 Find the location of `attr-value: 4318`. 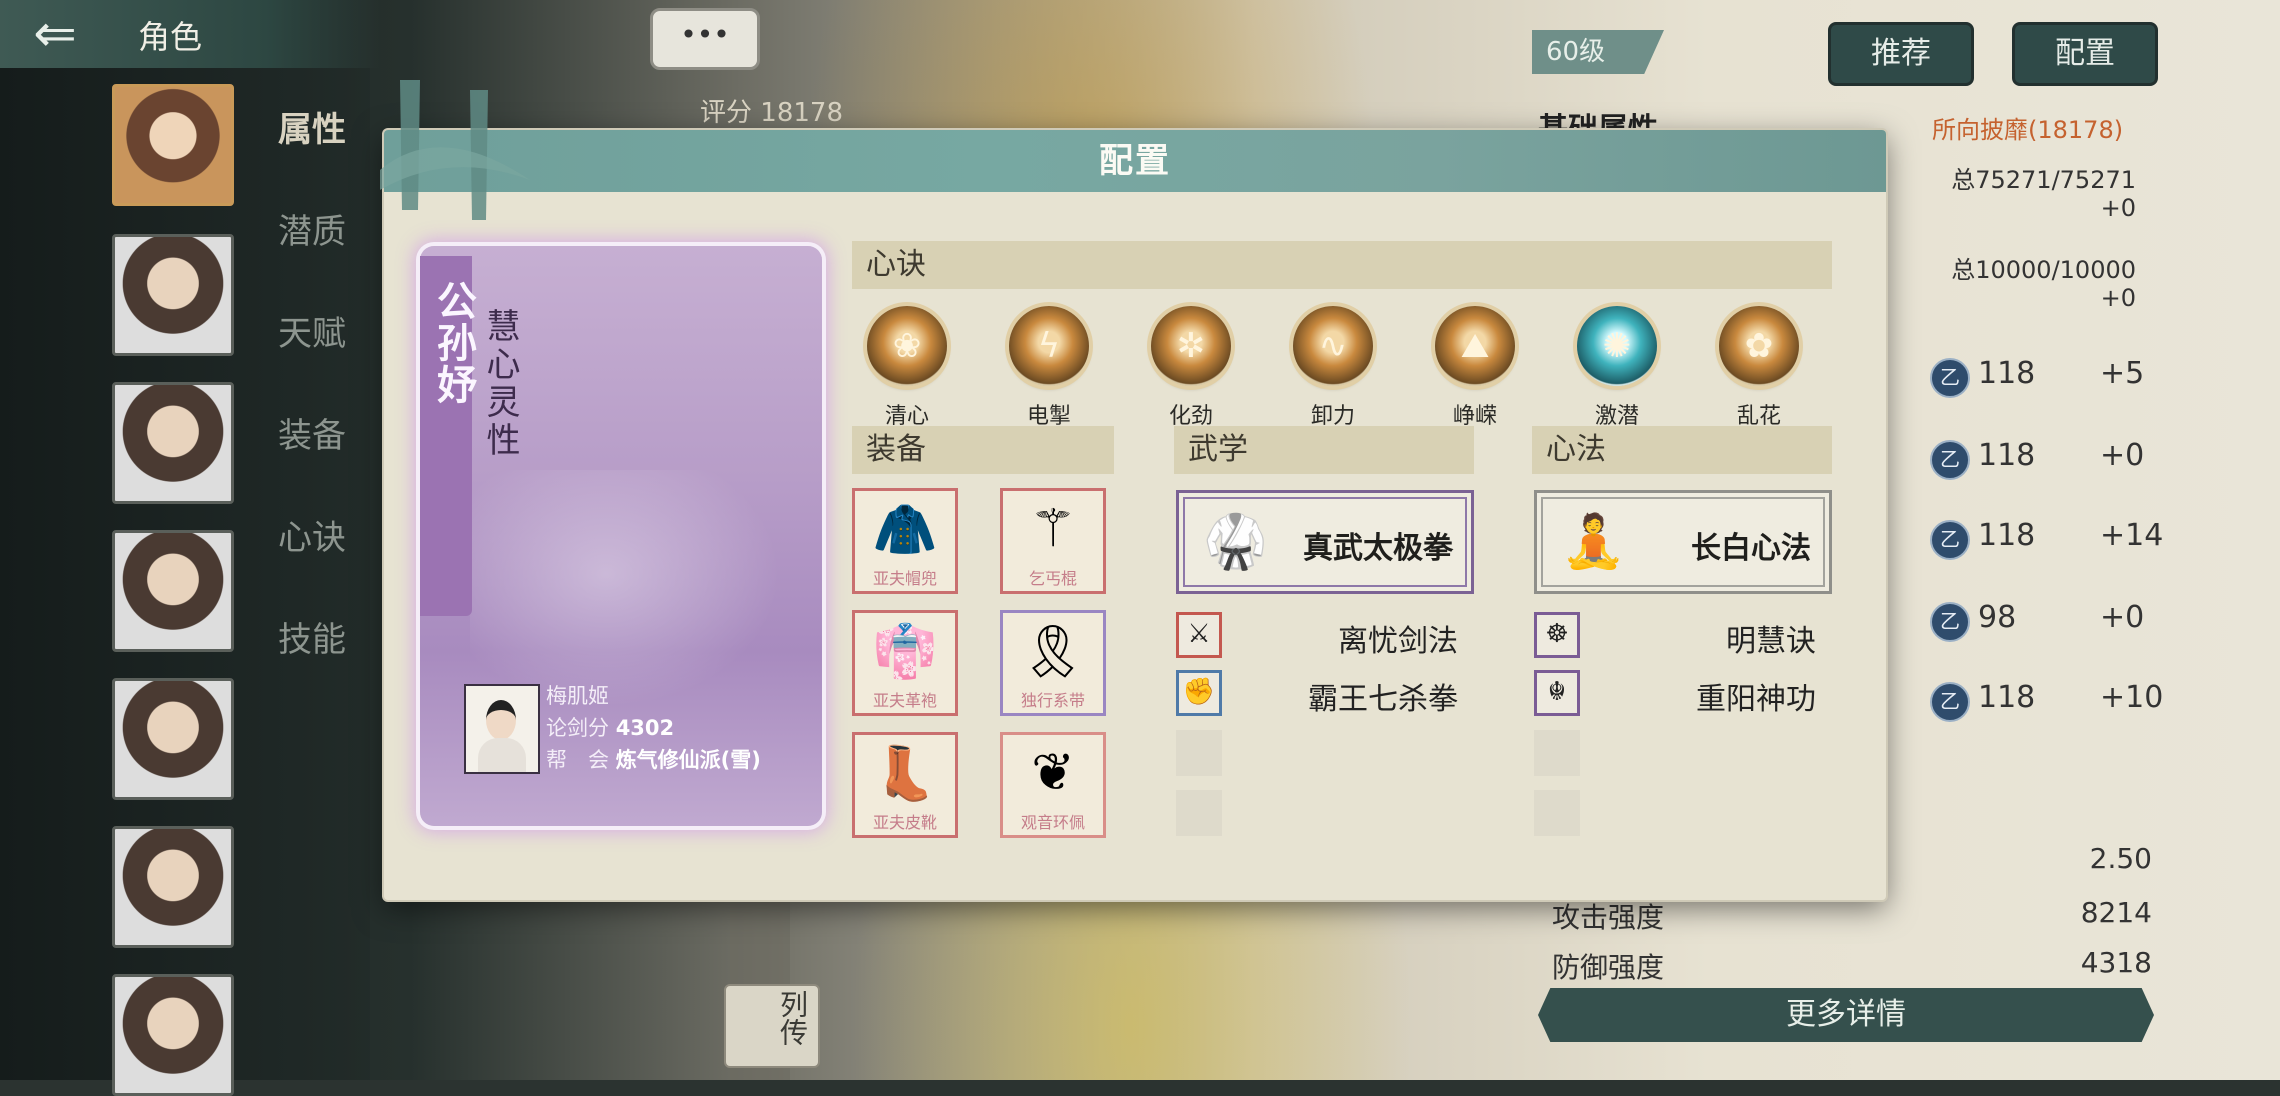

attr-value: 4318 is located at coordinates (2116, 962).